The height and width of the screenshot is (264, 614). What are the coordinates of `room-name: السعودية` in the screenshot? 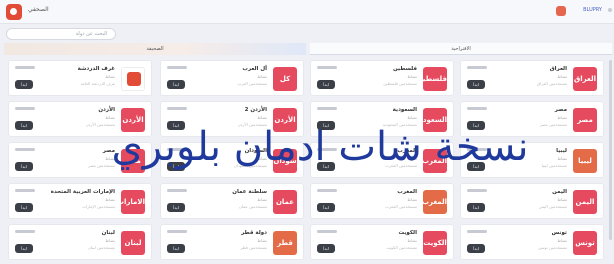 It's located at (404, 110).